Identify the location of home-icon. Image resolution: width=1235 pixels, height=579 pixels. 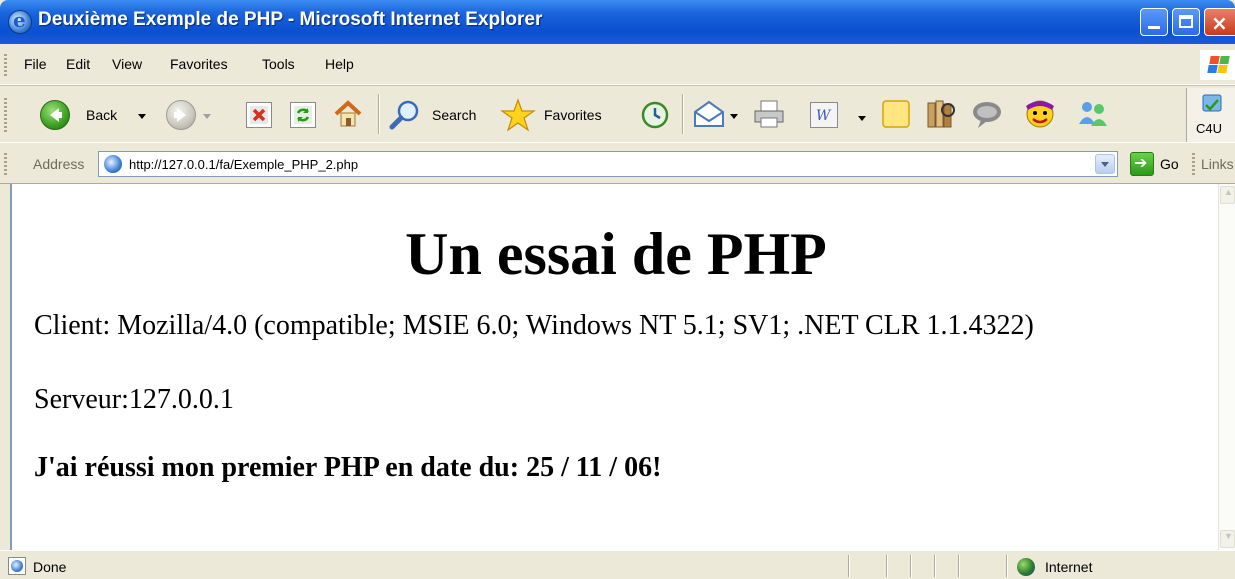
(348, 113).